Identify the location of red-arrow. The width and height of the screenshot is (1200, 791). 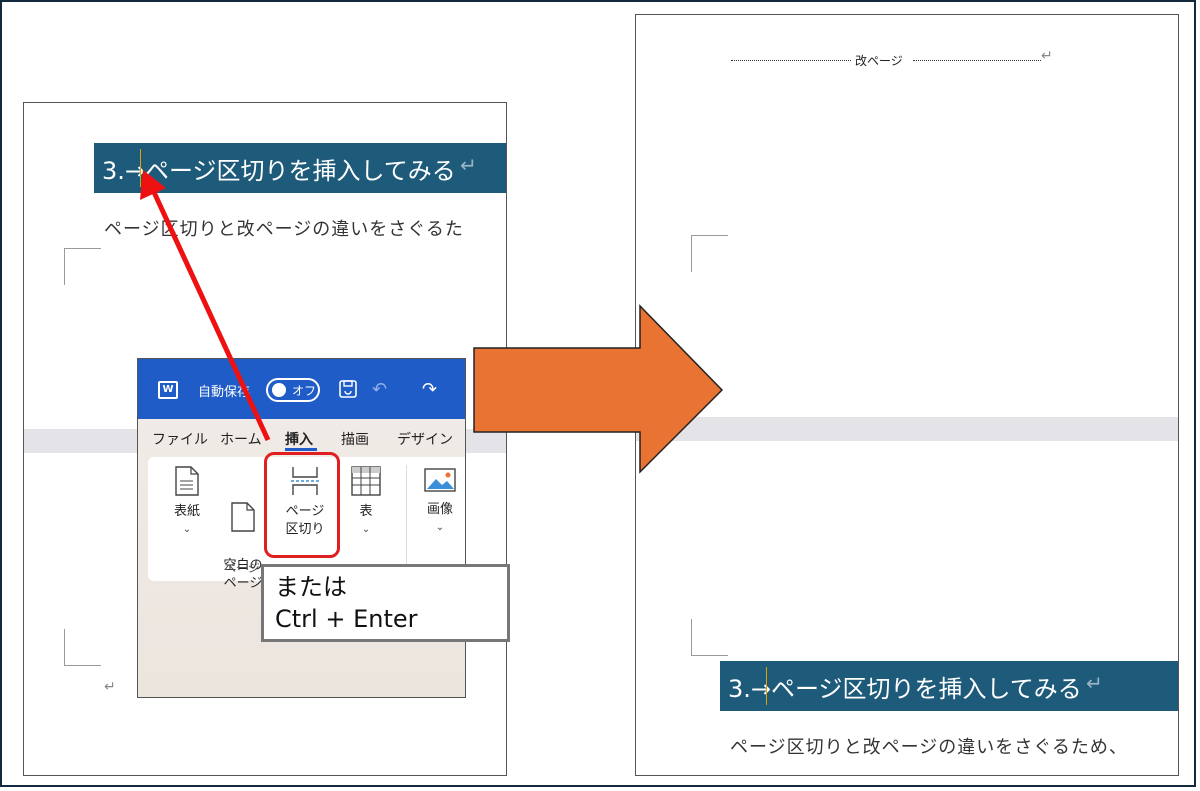
(205, 306).